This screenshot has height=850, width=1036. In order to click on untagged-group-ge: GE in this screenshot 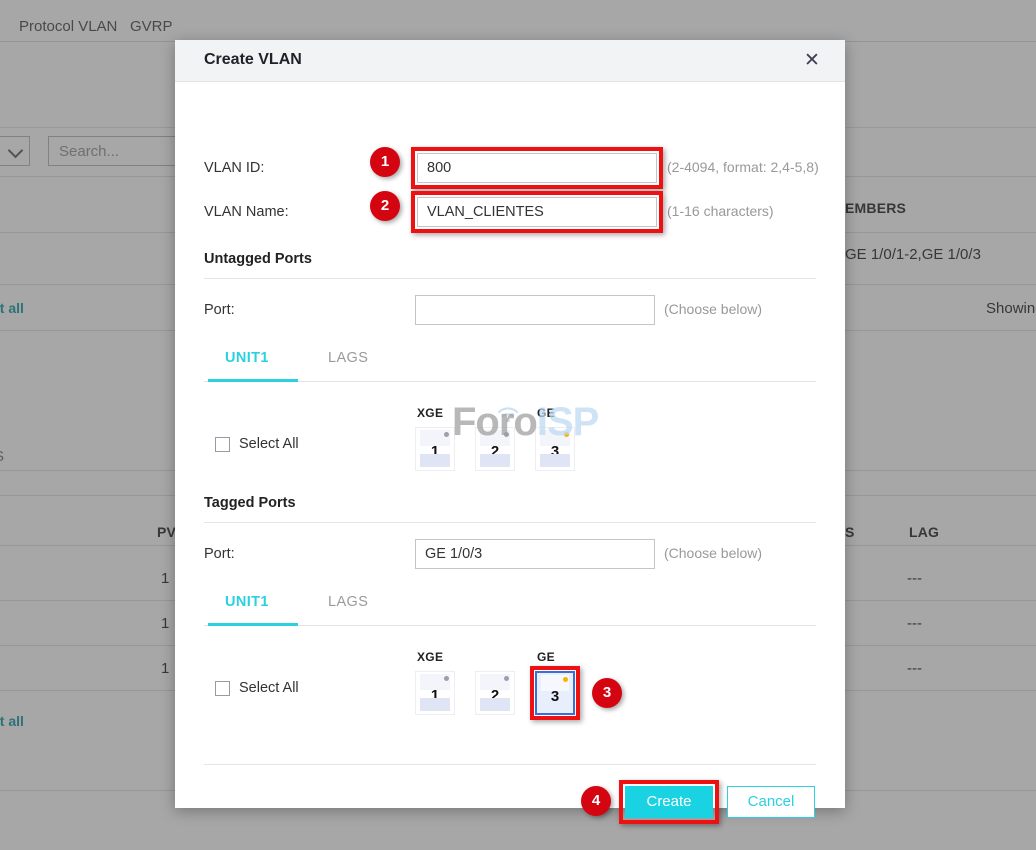, I will do `click(546, 413)`.